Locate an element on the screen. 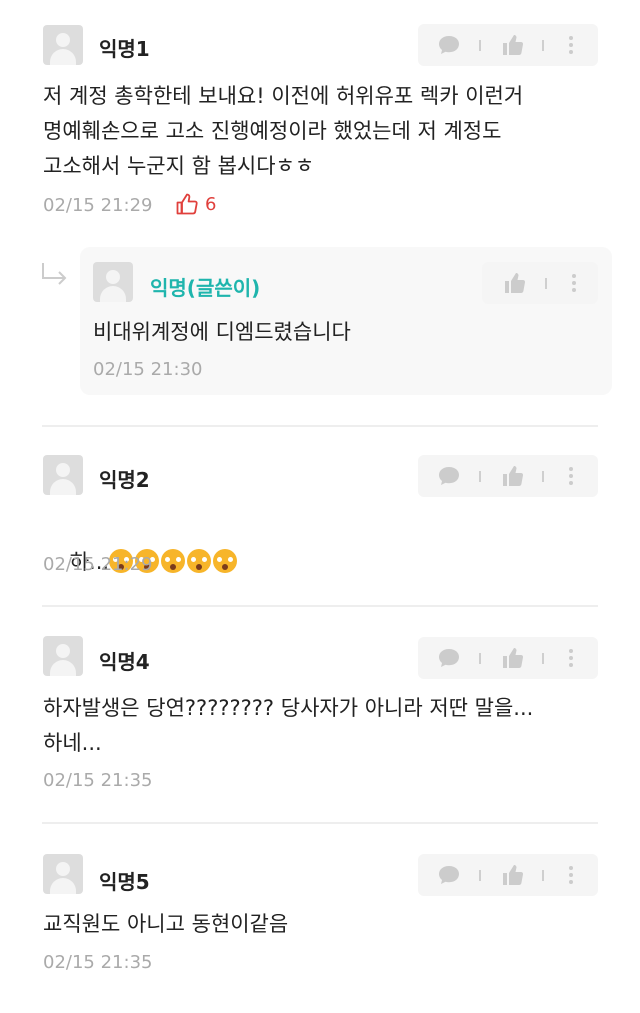 Image resolution: width=640 pixels, height=1013 pixels. comment-author: 익명4 is located at coordinates (124, 662).